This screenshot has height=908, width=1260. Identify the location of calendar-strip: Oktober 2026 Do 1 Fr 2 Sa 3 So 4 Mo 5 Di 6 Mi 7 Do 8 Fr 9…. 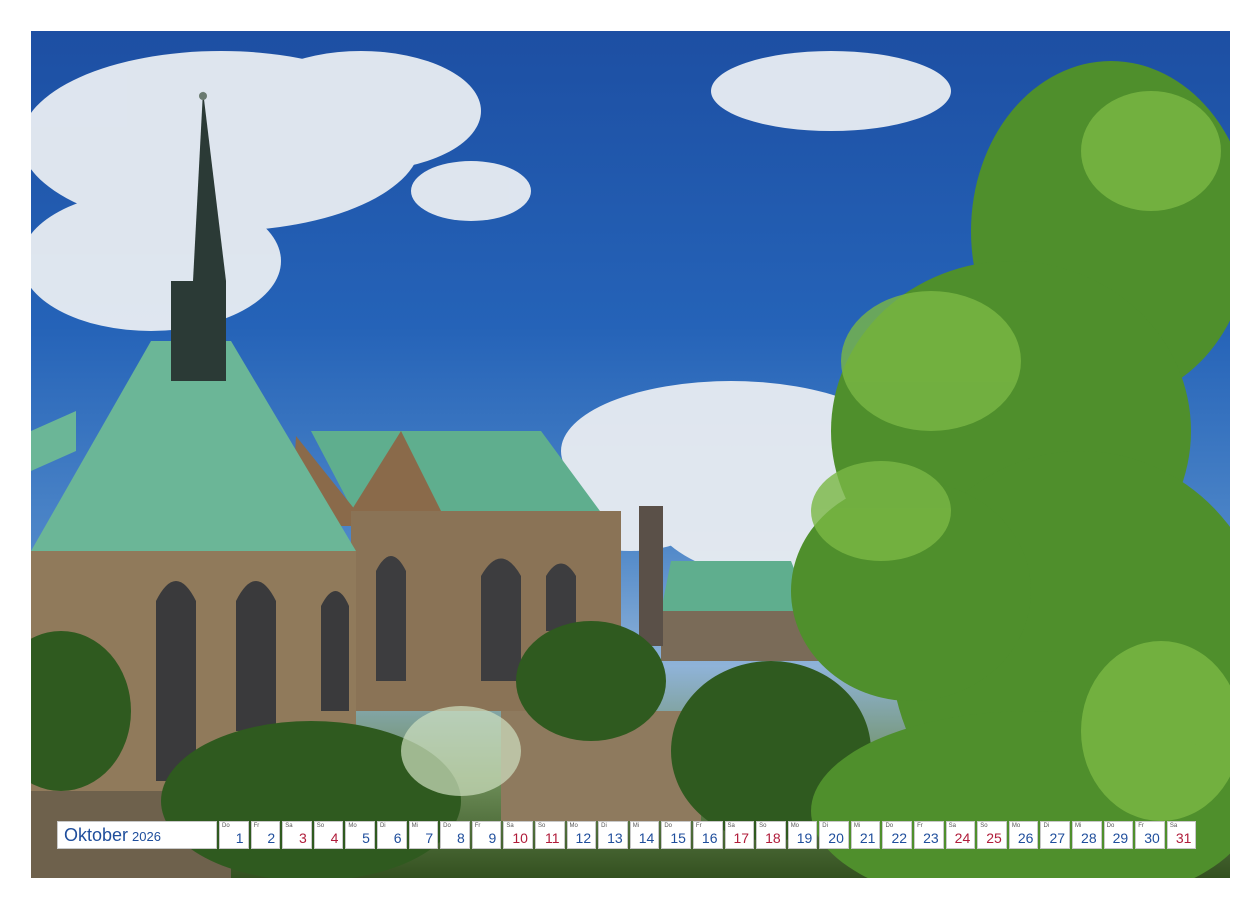
(627, 835).